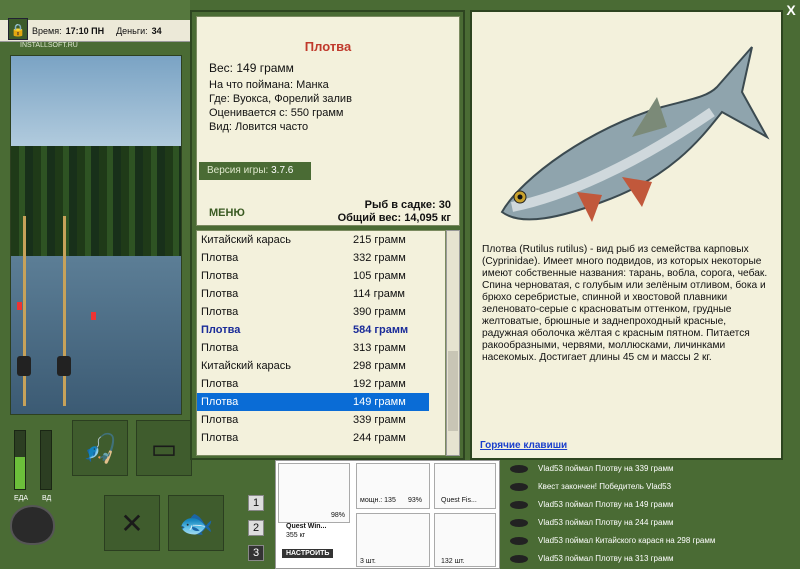  Describe the element at coordinates (338, 515) in the screenshot. I see `rod-percent: 98%` at that location.